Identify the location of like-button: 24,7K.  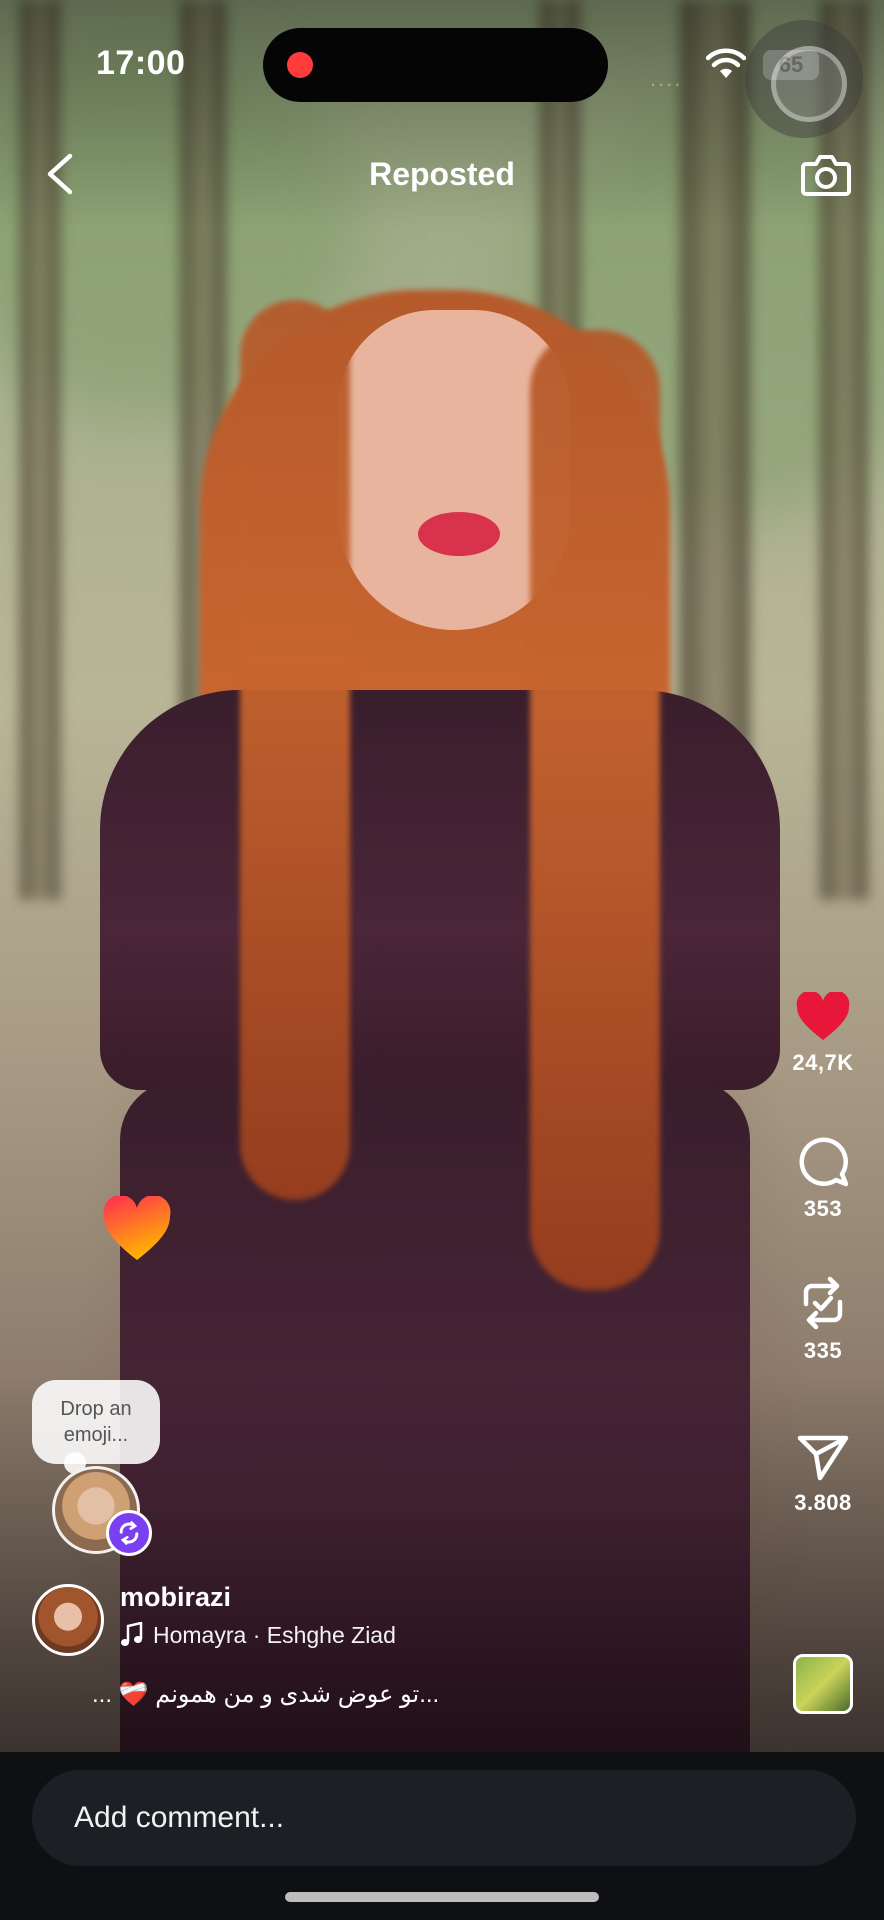
(823, 1034).